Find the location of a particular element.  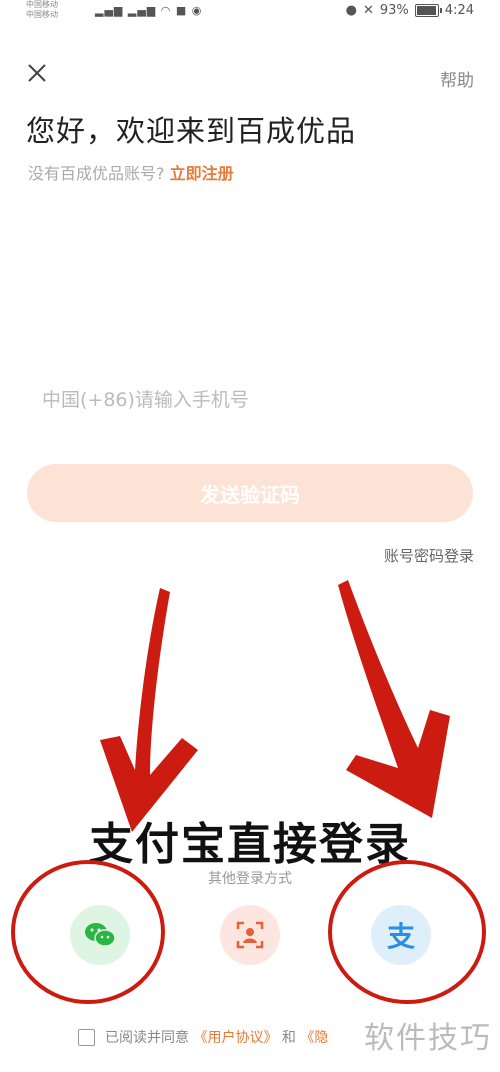

face-login-button is located at coordinates (250, 935).